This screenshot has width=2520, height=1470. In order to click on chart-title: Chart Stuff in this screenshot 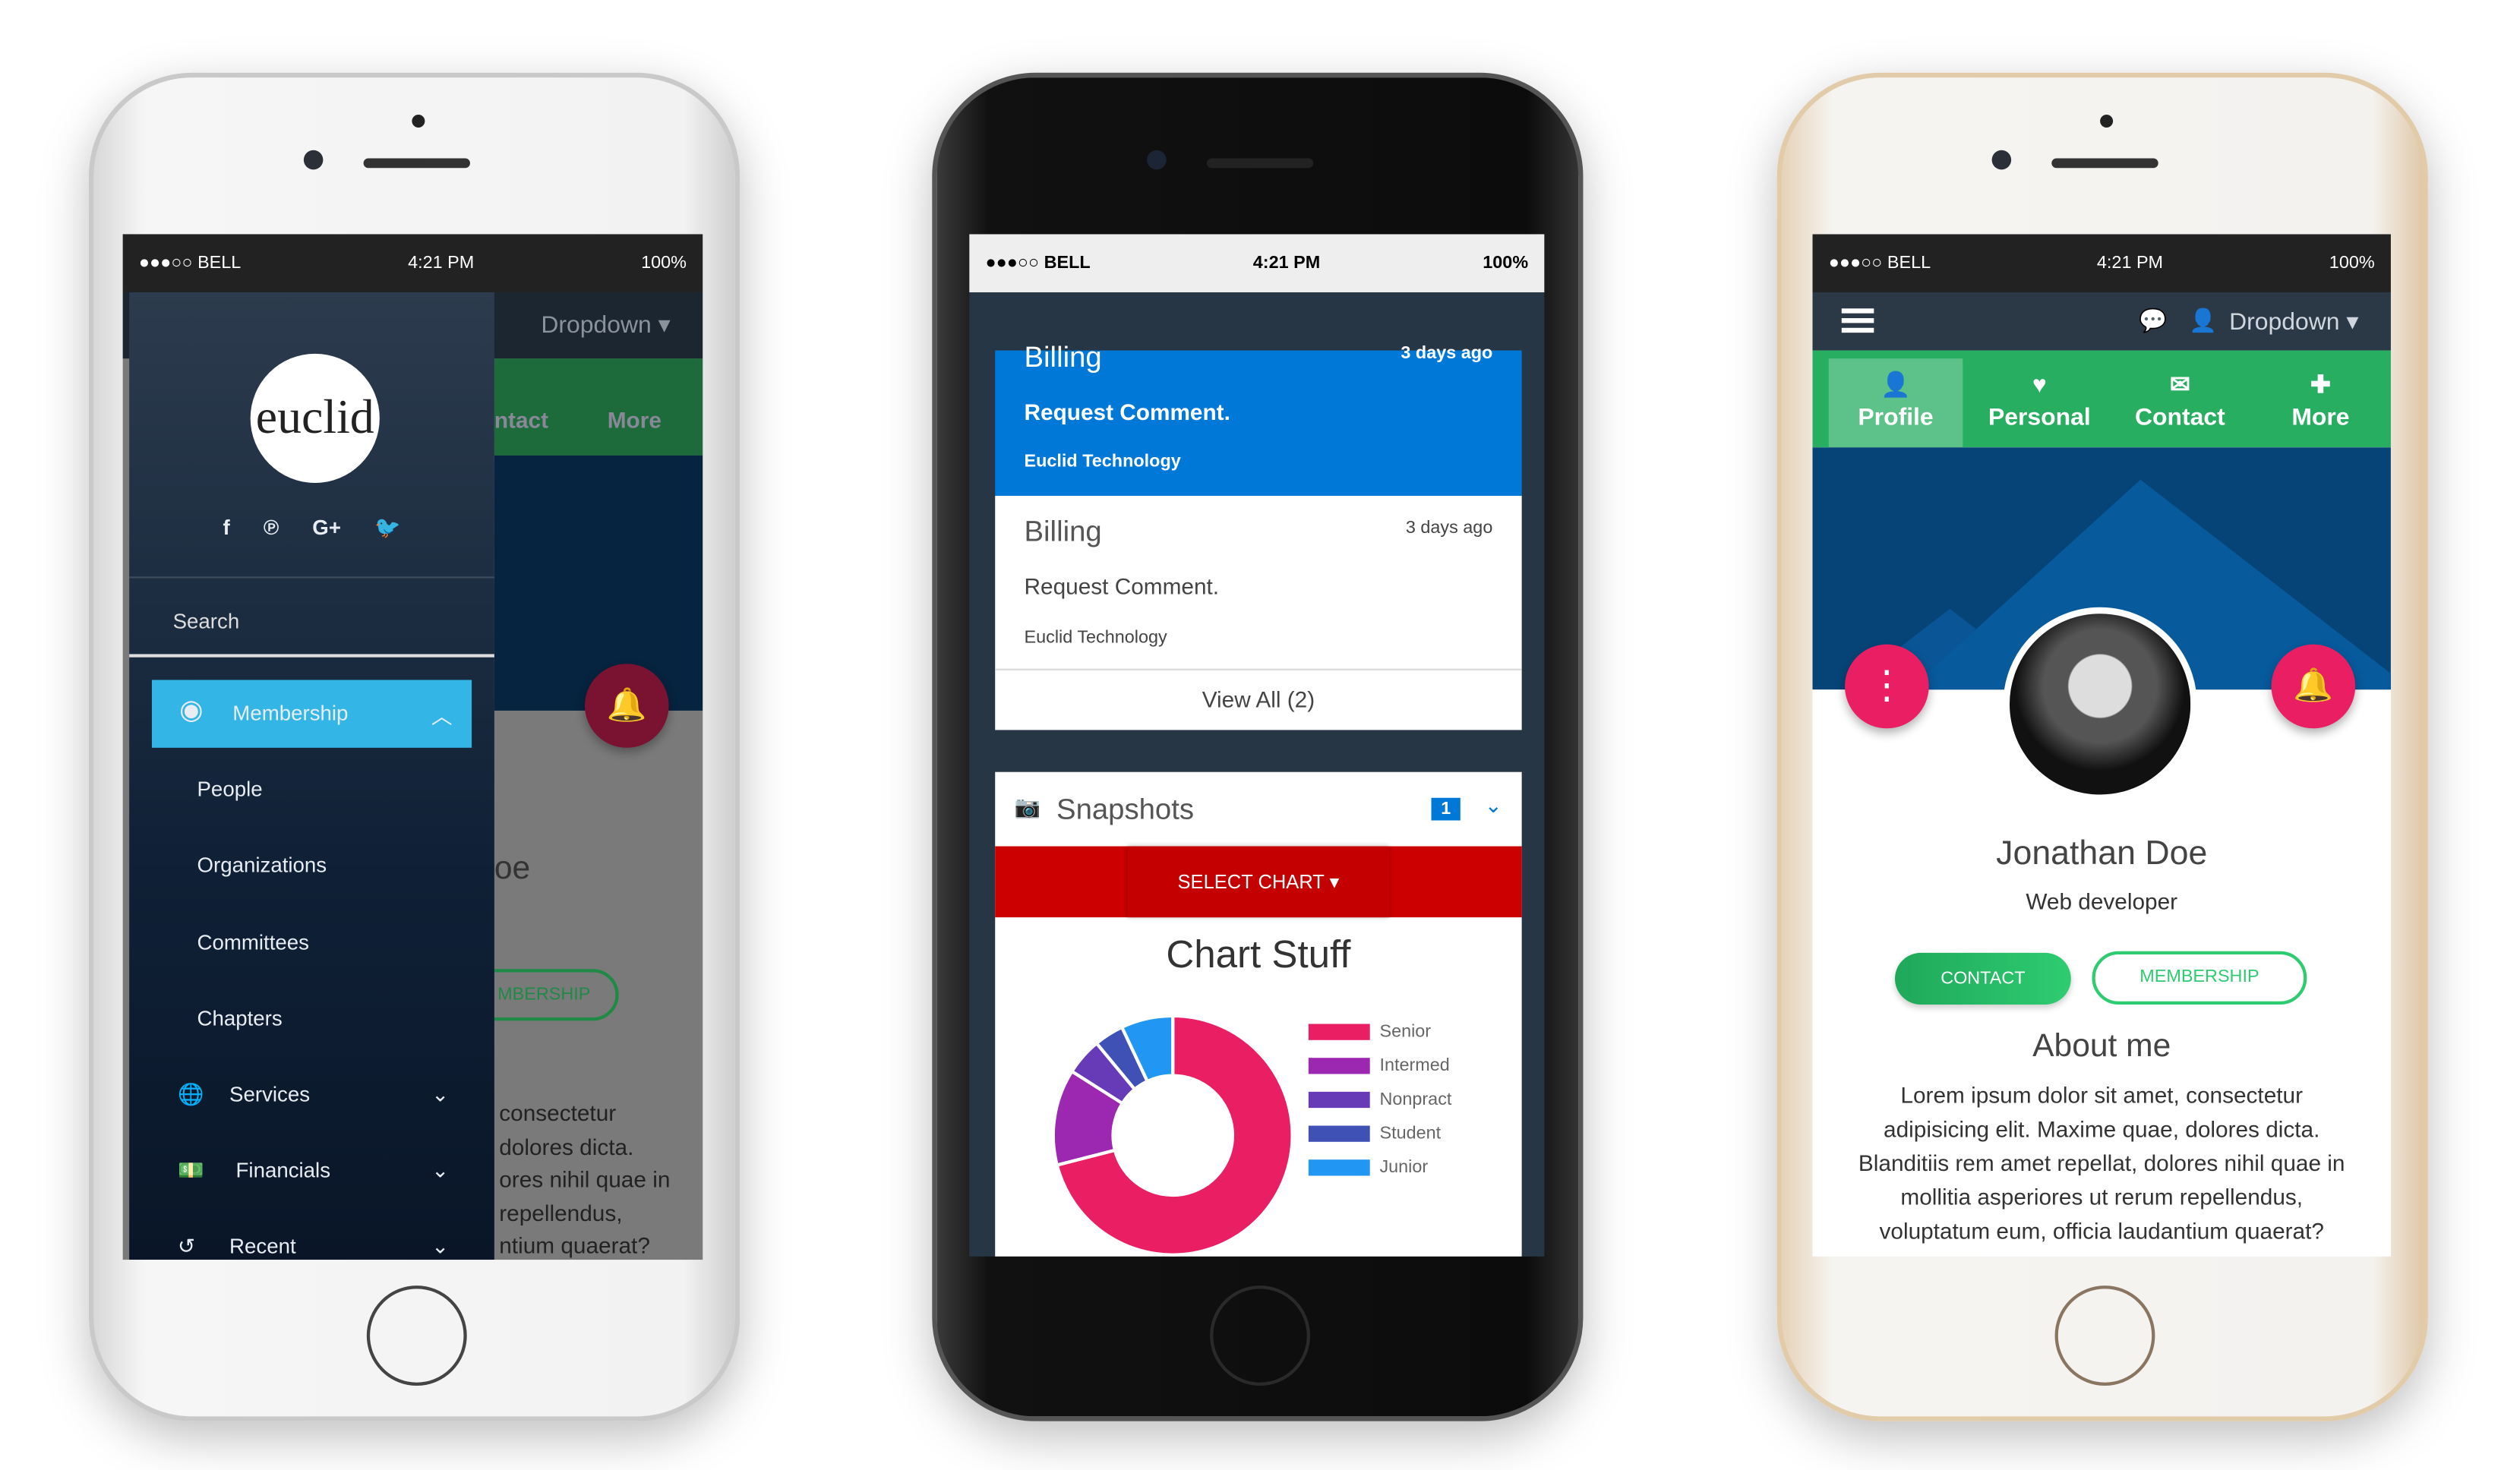, I will do `click(1259, 955)`.